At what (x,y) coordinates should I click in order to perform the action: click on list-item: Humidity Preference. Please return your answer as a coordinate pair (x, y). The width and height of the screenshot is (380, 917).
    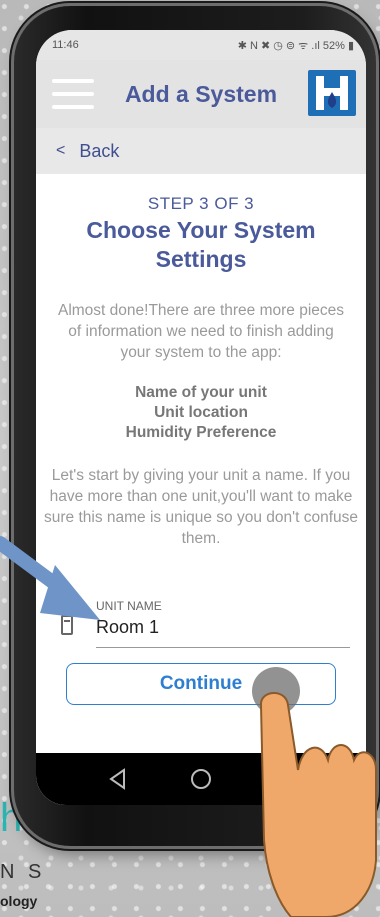
    Looking at the image, I should click on (201, 432).